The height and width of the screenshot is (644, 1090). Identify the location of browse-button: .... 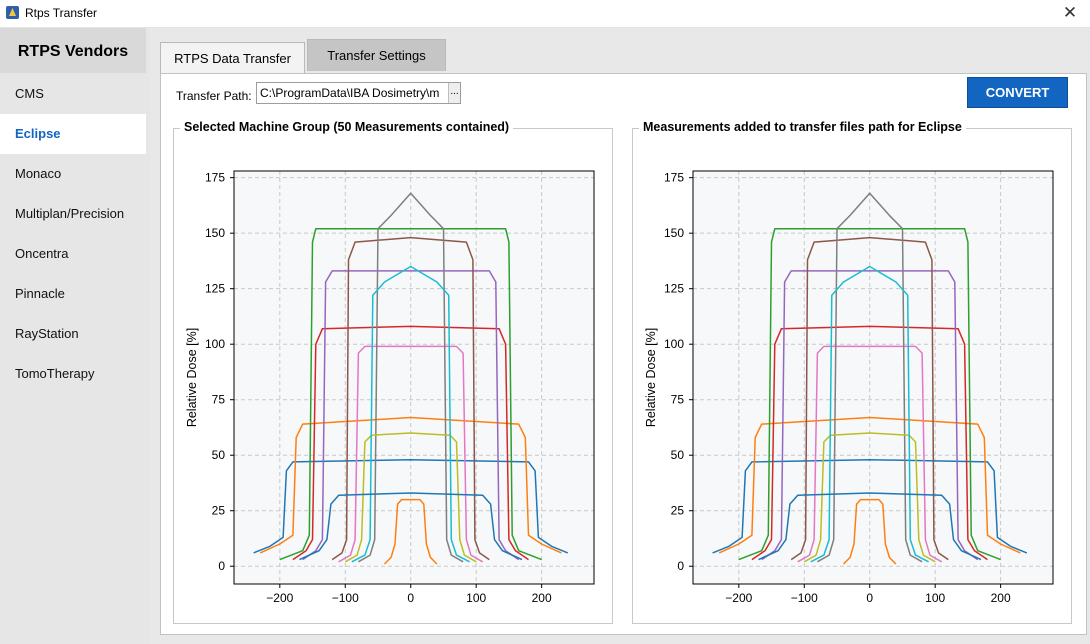
(454, 93).